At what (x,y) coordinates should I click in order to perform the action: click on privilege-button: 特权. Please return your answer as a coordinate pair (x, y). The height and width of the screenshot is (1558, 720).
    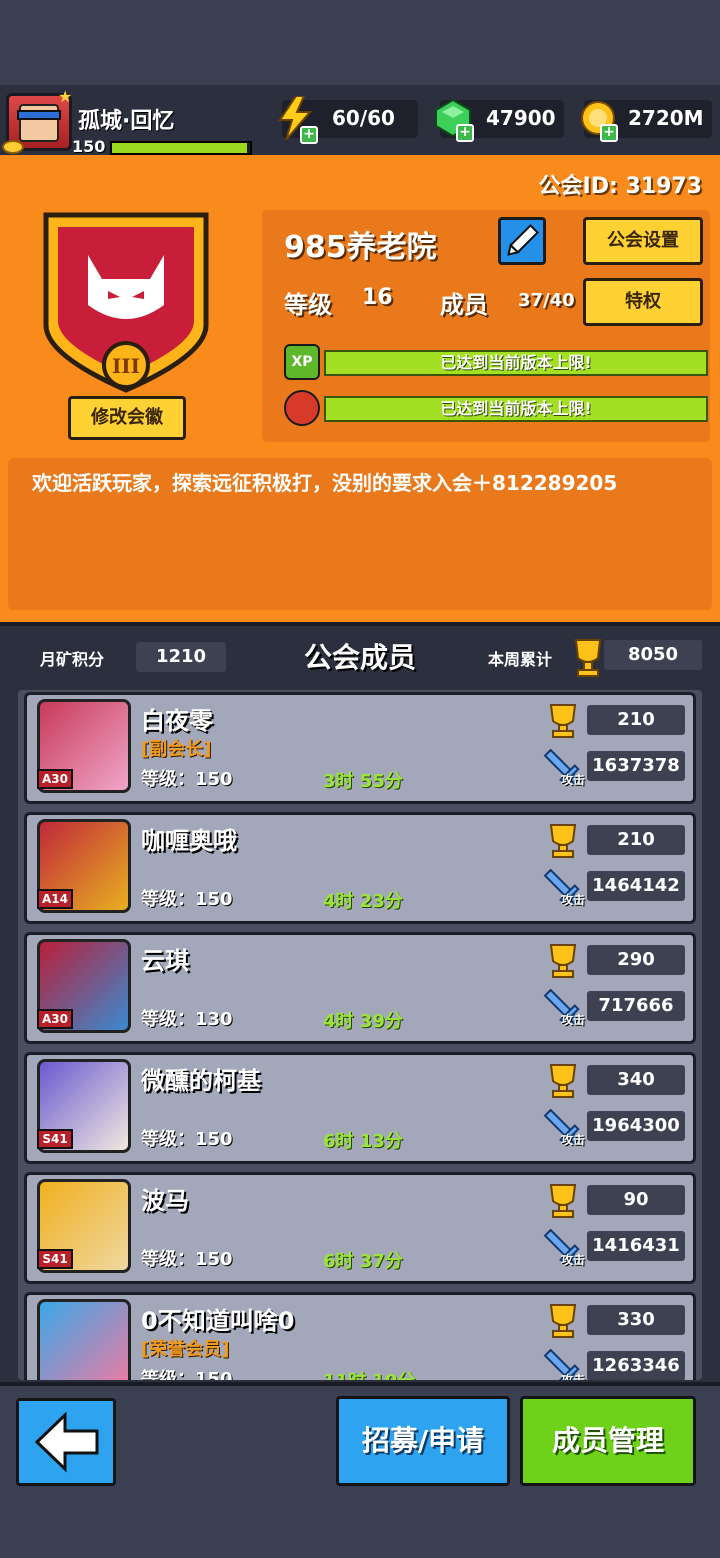
    Looking at the image, I should click on (643, 302).